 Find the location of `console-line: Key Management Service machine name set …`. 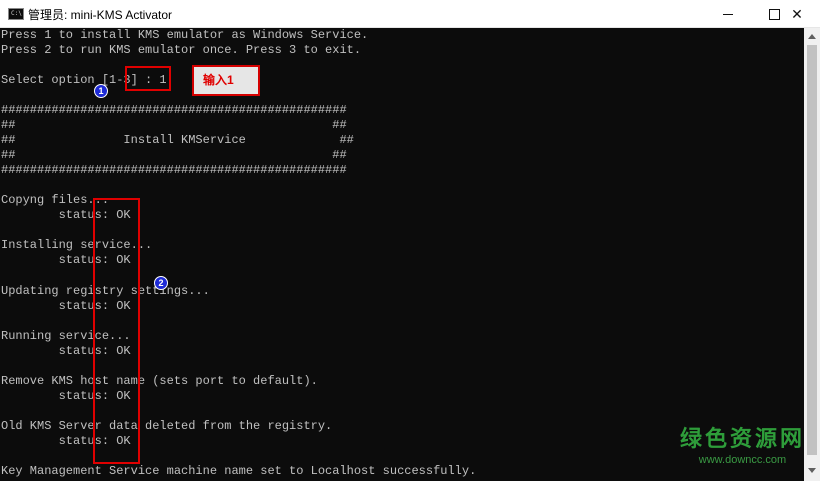

console-line: Key Management Service machine name set … is located at coordinates (239, 471).